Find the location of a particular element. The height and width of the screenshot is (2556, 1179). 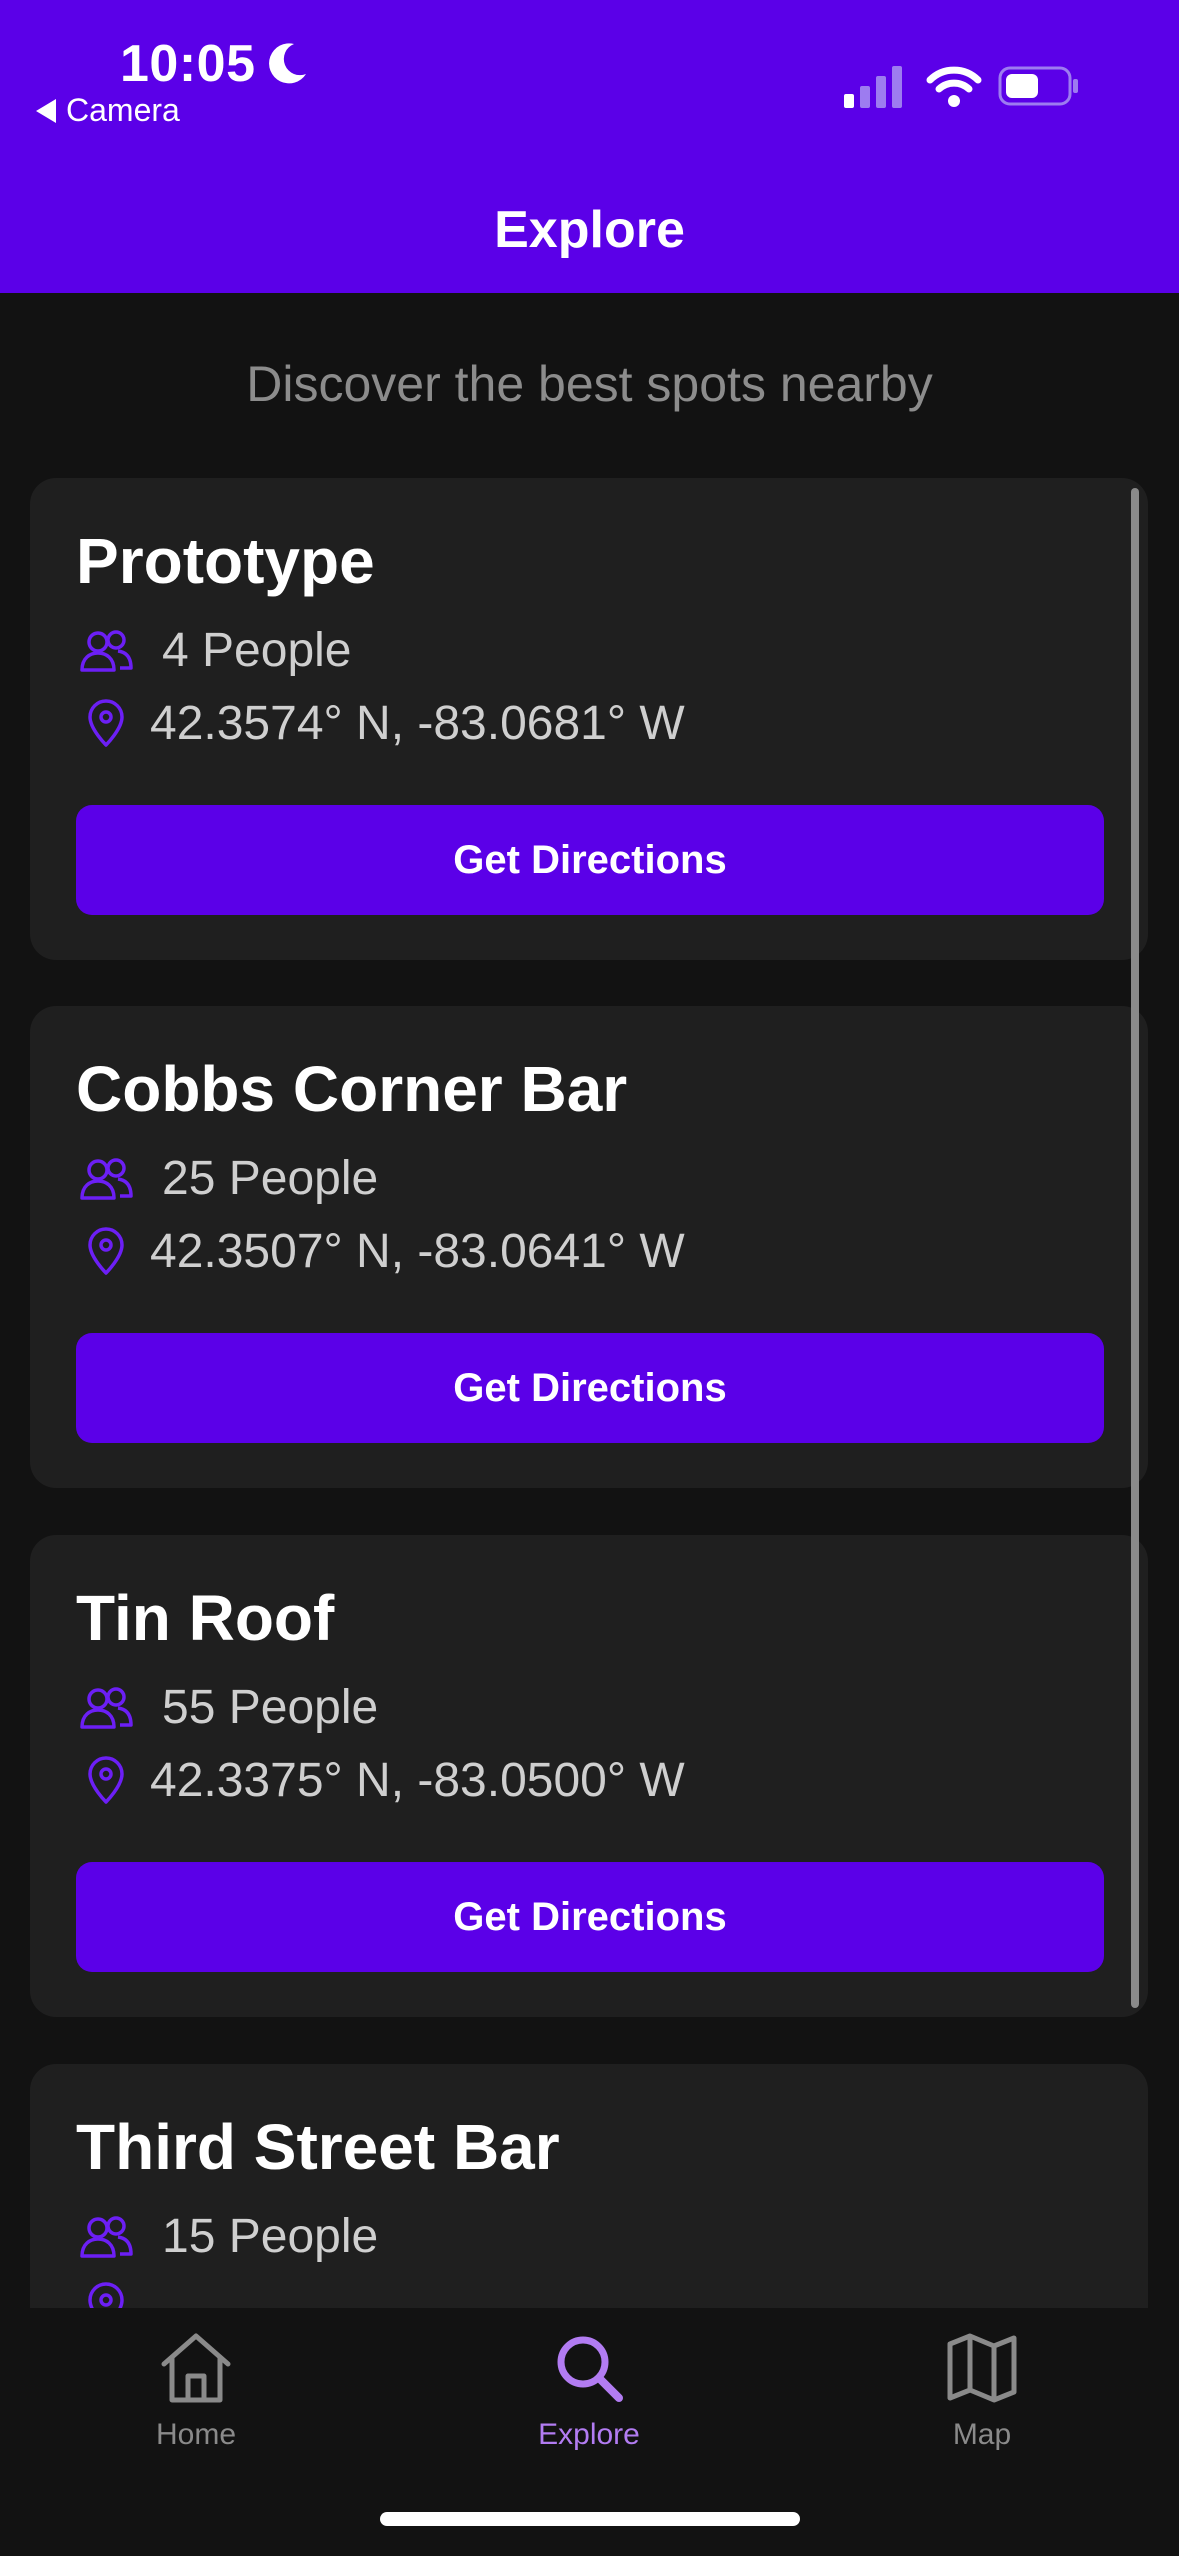

spot-name: Prototype is located at coordinates (225, 561).